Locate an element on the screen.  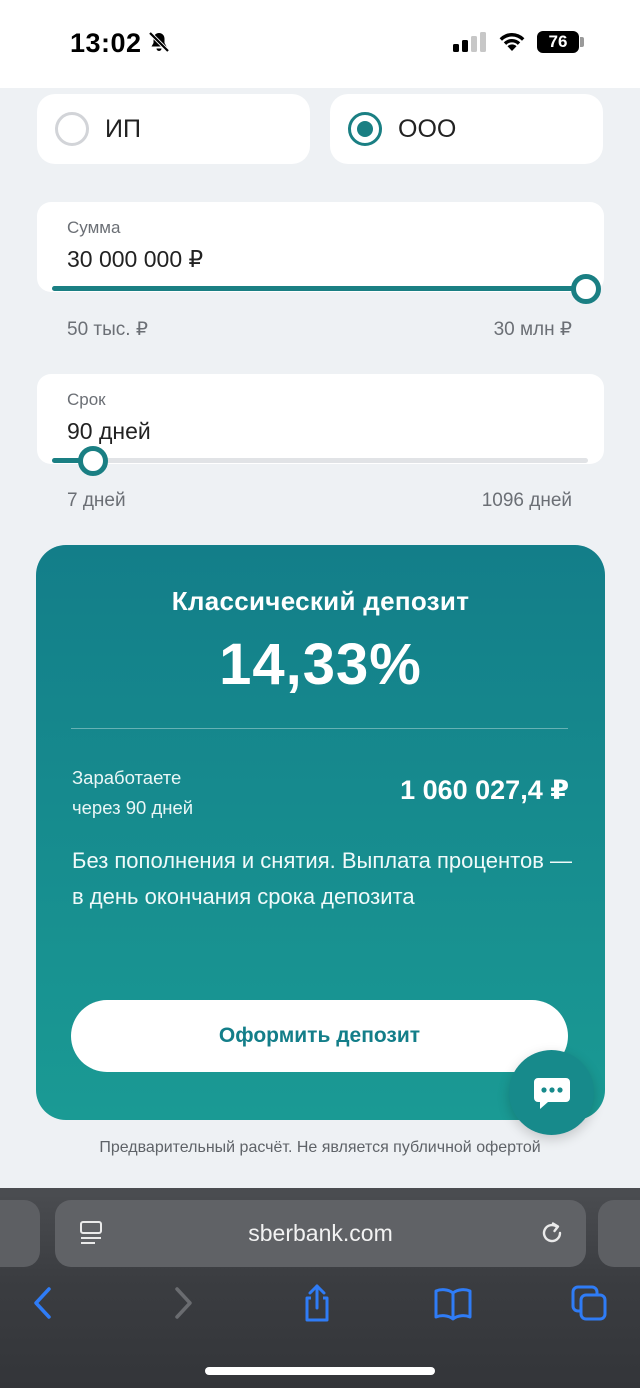
cellular-signal-icon is located at coordinates (469, 42).